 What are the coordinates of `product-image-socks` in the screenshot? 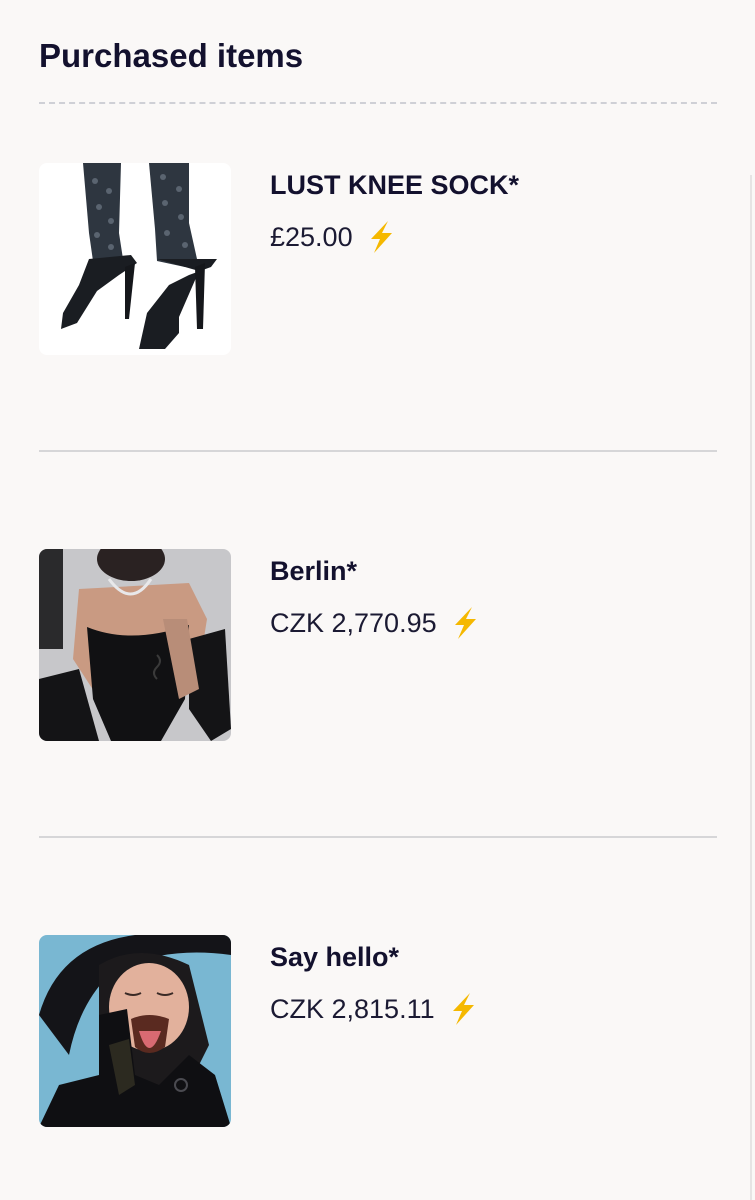 It's located at (135, 259).